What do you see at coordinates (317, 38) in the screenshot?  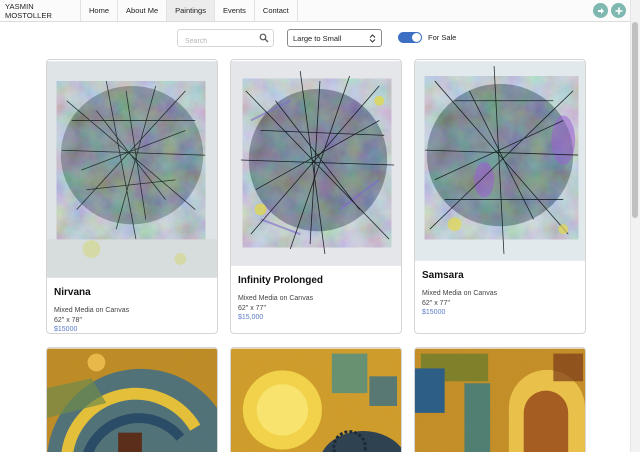 I see `sort-select-value: Large to Small` at bounding box center [317, 38].